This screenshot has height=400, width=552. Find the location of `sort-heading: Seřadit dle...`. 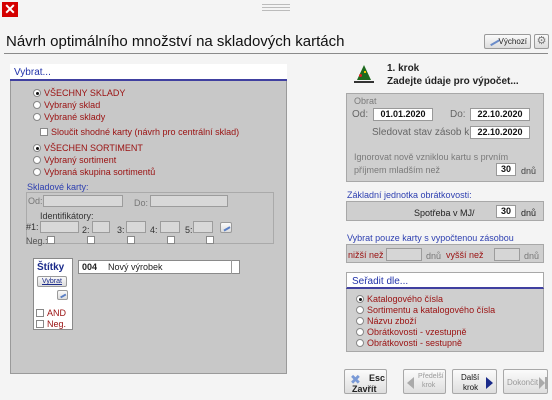

sort-heading: Seřadit dle... is located at coordinates (445, 280).